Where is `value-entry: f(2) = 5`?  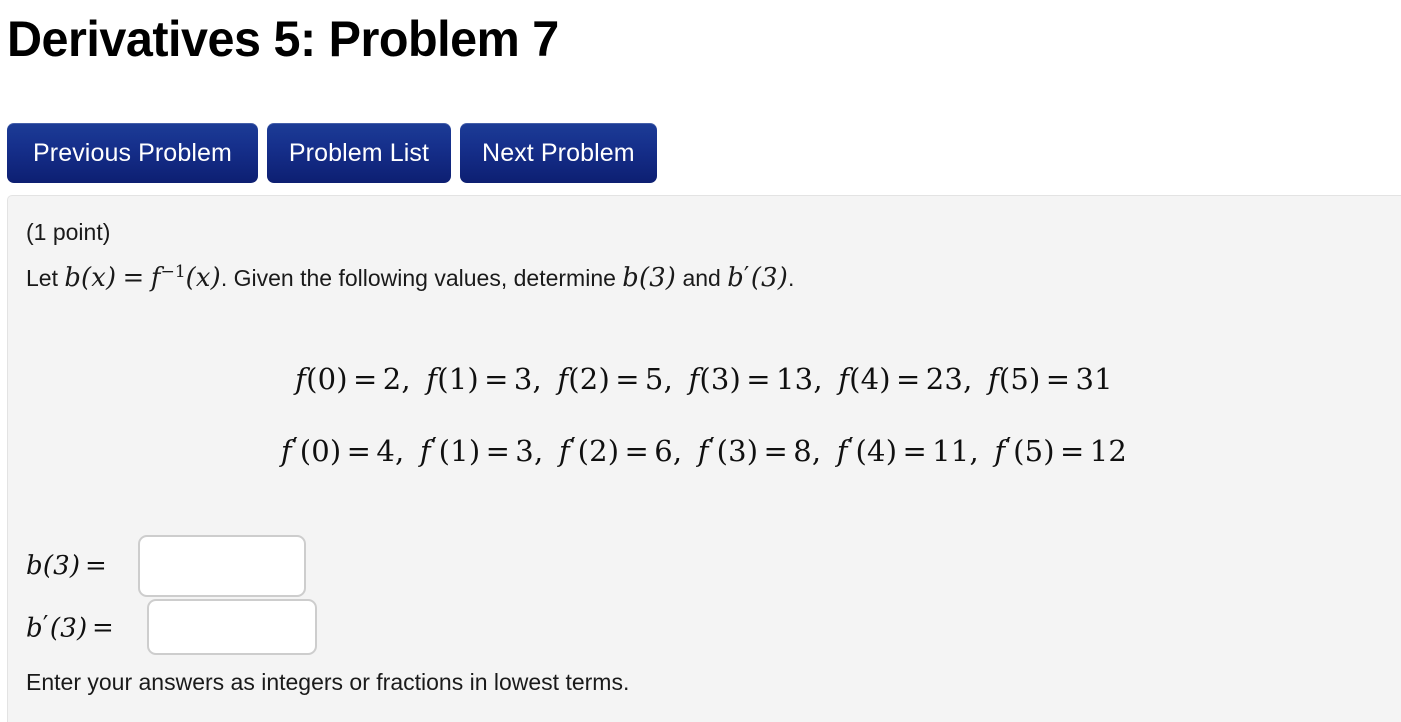 value-entry: f(2) = 5 is located at coordinates (610, 379).